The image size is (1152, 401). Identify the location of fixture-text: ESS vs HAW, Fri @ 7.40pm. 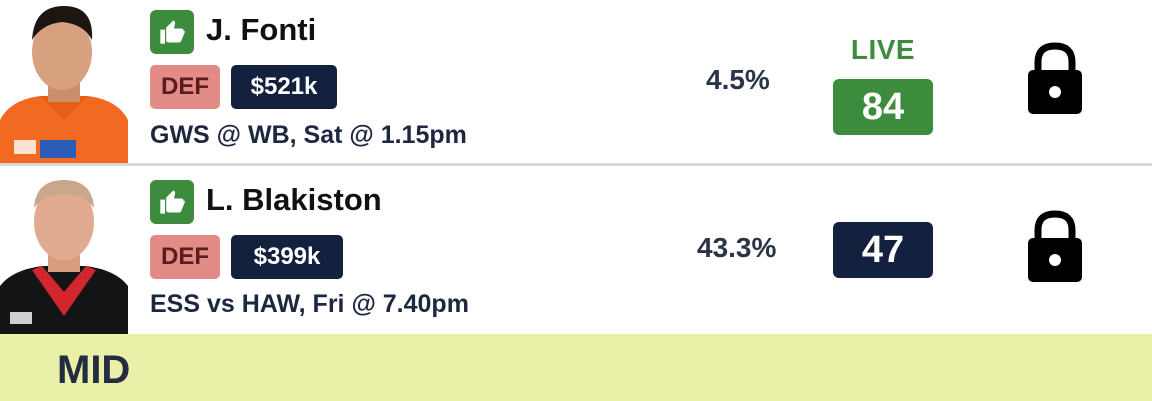
(309, 304).